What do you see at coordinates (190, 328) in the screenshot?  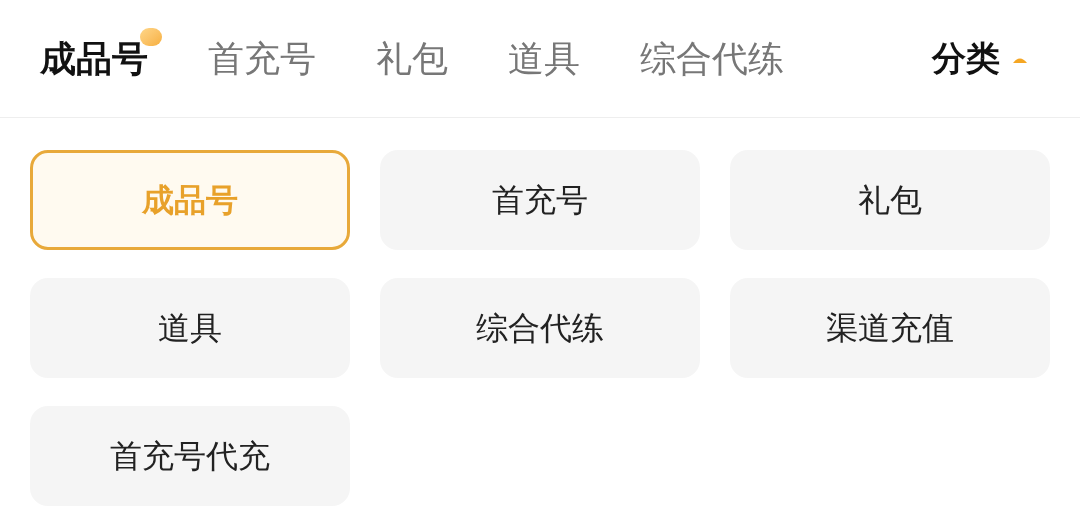 I see `category-chip: 道具` at bounding box center [190, 328].